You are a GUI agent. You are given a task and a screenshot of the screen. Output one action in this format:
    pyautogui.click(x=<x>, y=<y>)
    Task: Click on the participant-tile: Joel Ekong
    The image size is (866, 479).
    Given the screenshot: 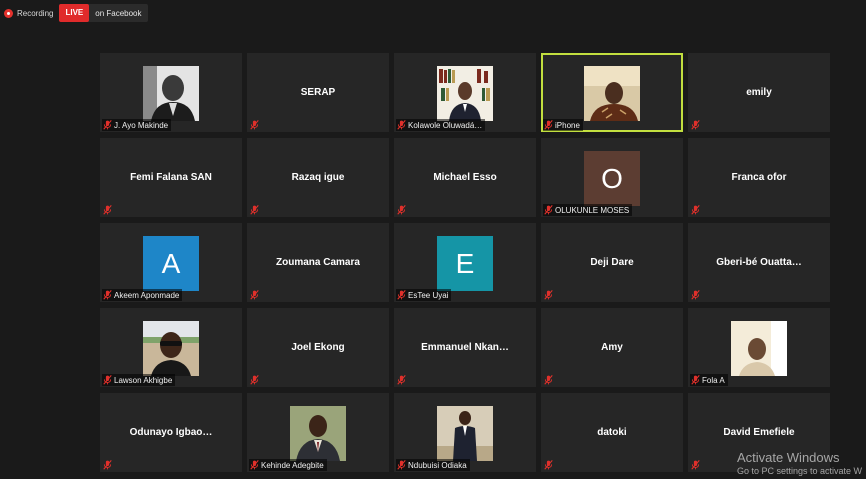 What is the action you would take?
    pyautogui.click(x=318, y=347)
    